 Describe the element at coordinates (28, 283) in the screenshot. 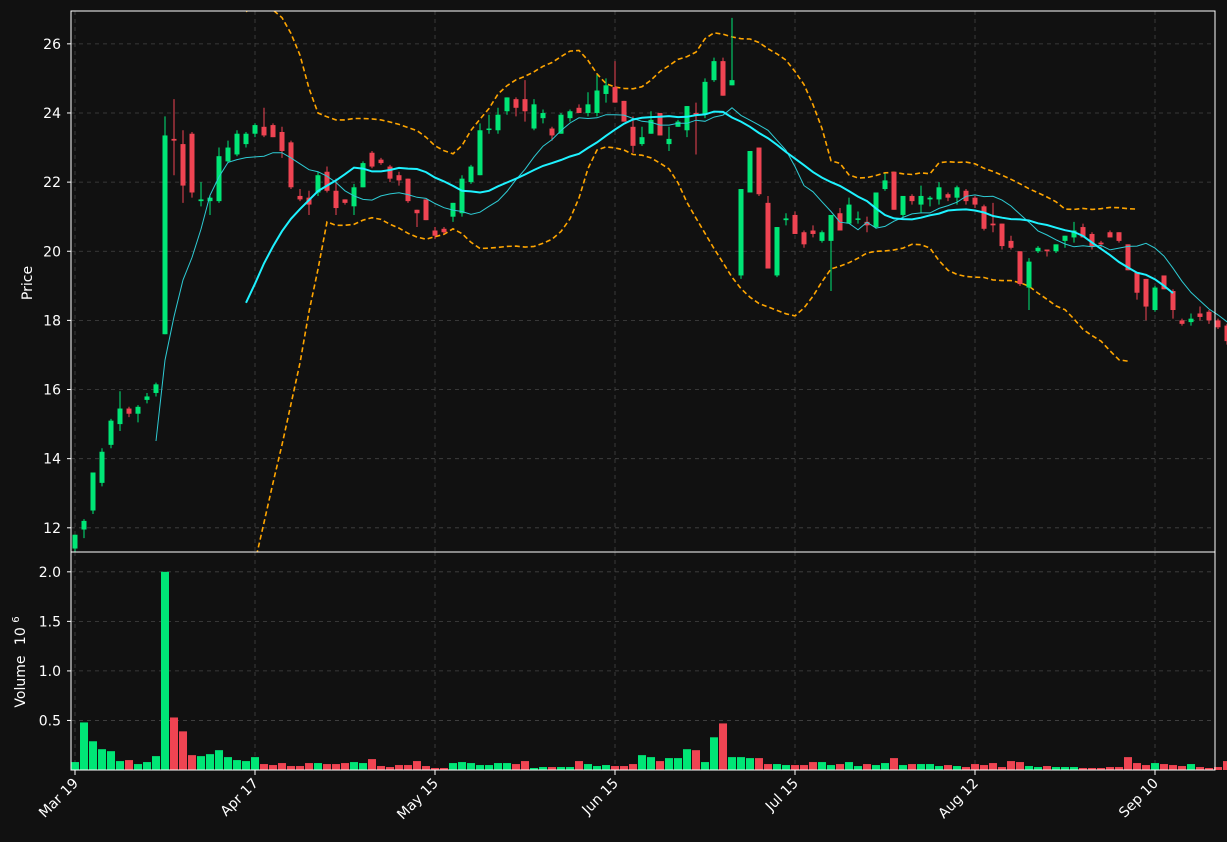

I see `price-axis-label: Price` at that location.